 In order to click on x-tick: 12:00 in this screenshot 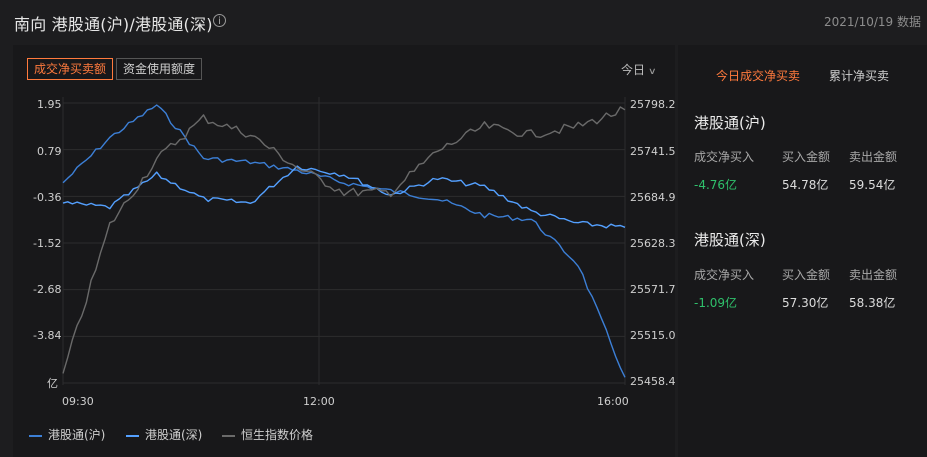, I will do `click(319, 401)`.